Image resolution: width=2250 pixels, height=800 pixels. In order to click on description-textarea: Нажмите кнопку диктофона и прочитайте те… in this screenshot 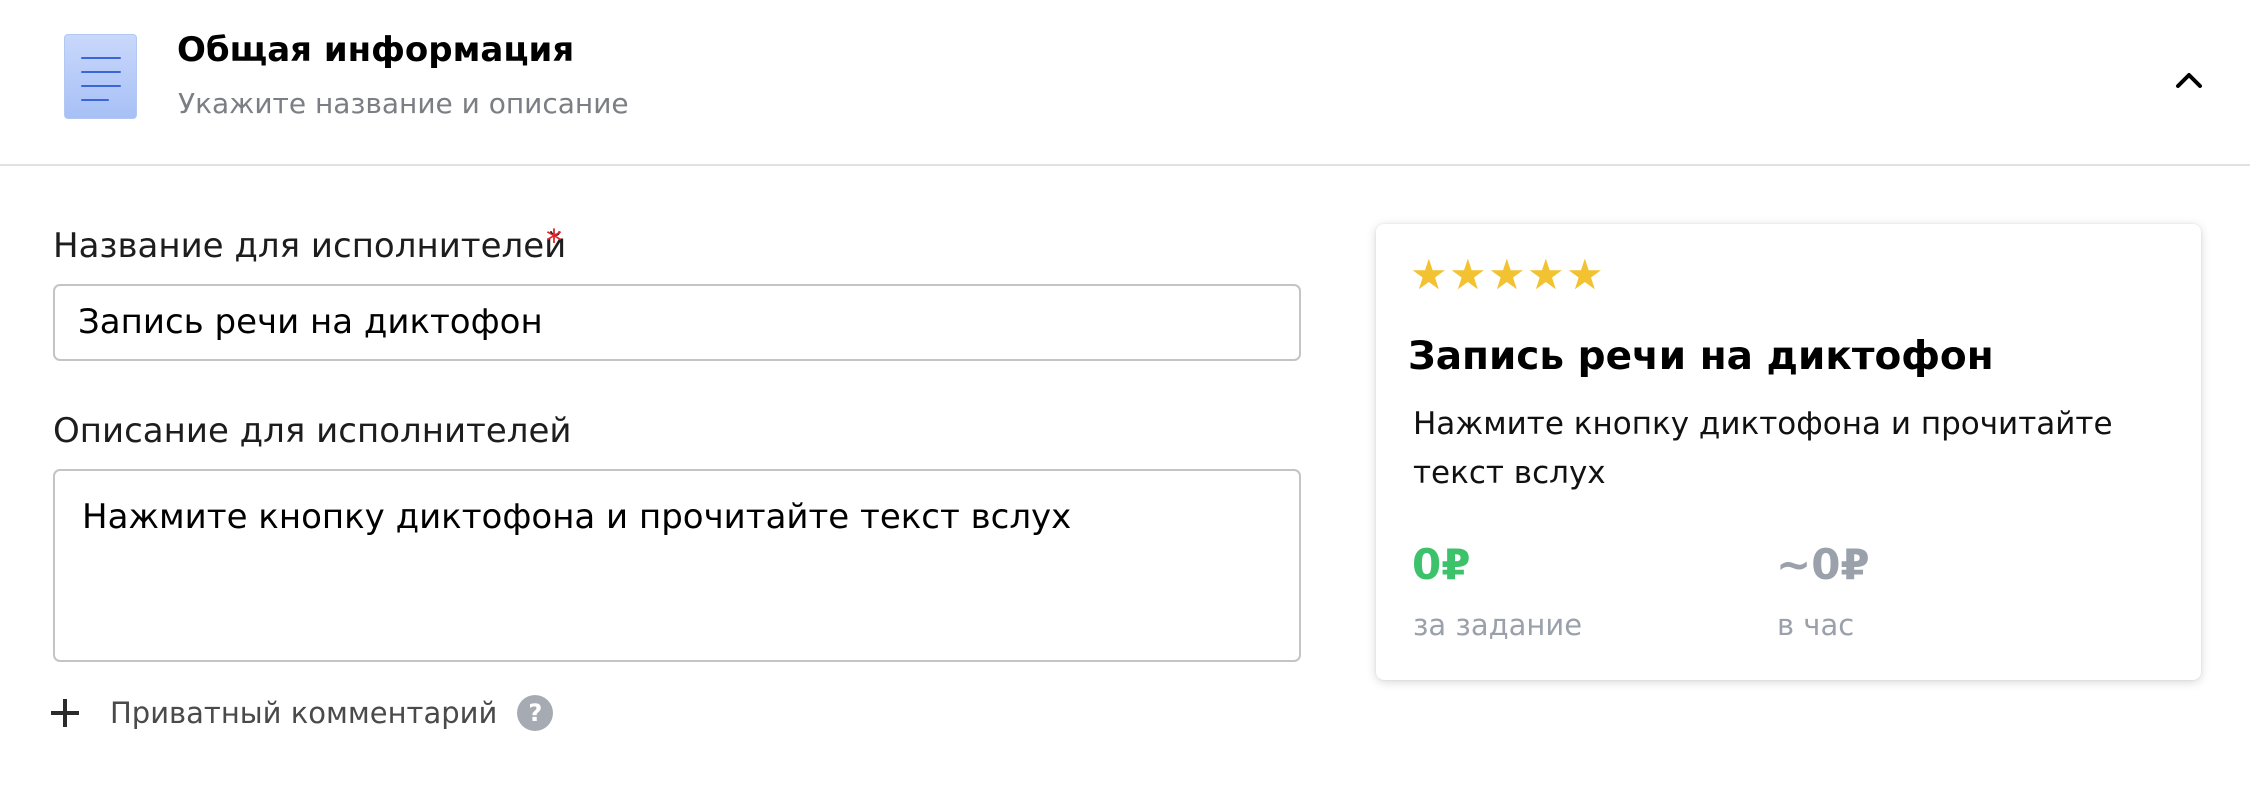, I will do `click(677, 565)`.